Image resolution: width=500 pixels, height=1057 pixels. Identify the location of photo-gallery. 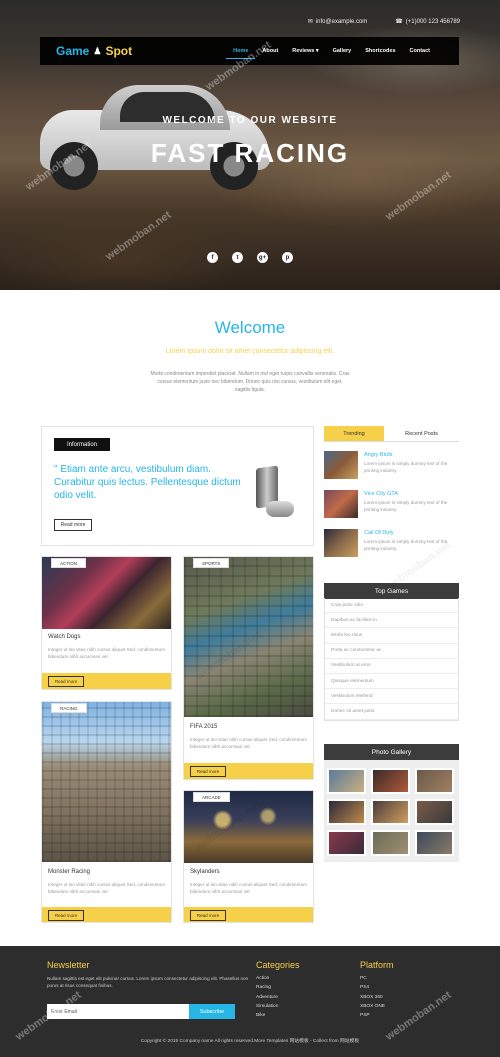
(391, 811).